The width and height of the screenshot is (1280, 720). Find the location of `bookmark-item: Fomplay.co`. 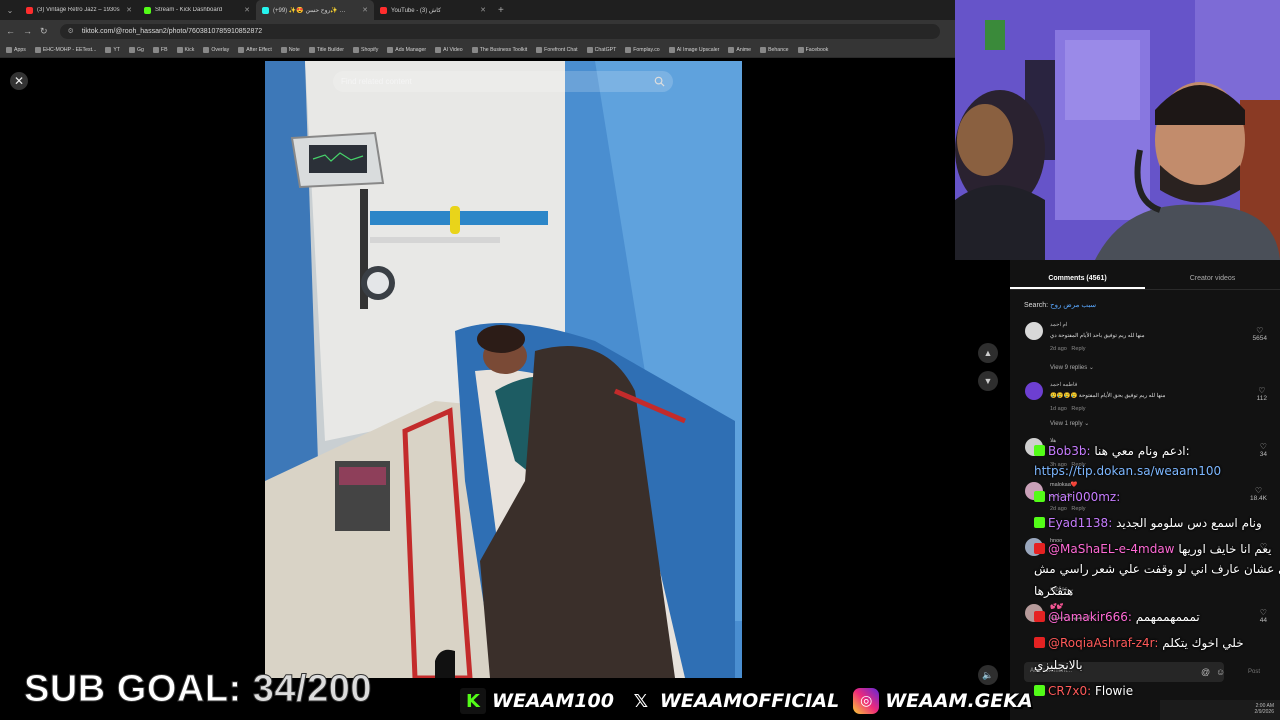

bookmark-item: Fomplay.co is located at coordinates (642, 49).